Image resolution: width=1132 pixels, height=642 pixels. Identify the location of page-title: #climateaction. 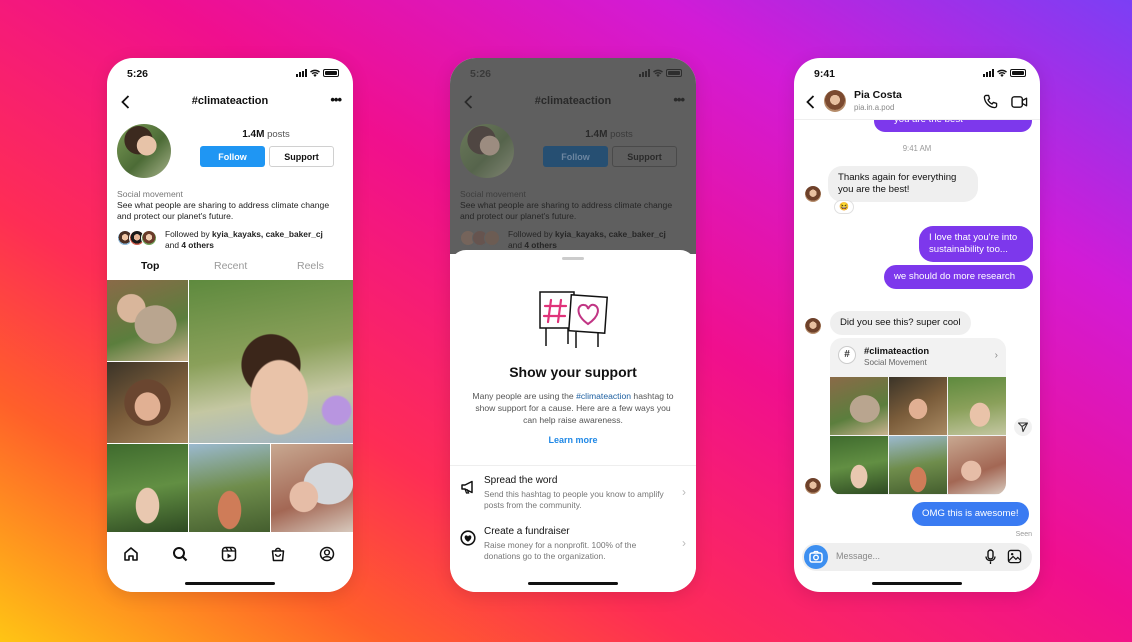
(230, 101).